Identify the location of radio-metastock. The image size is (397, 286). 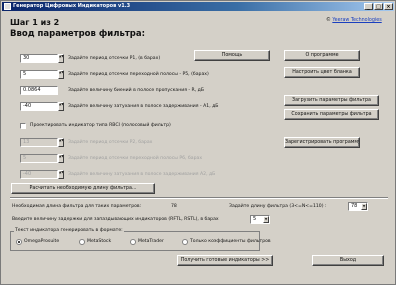
(82, 242).